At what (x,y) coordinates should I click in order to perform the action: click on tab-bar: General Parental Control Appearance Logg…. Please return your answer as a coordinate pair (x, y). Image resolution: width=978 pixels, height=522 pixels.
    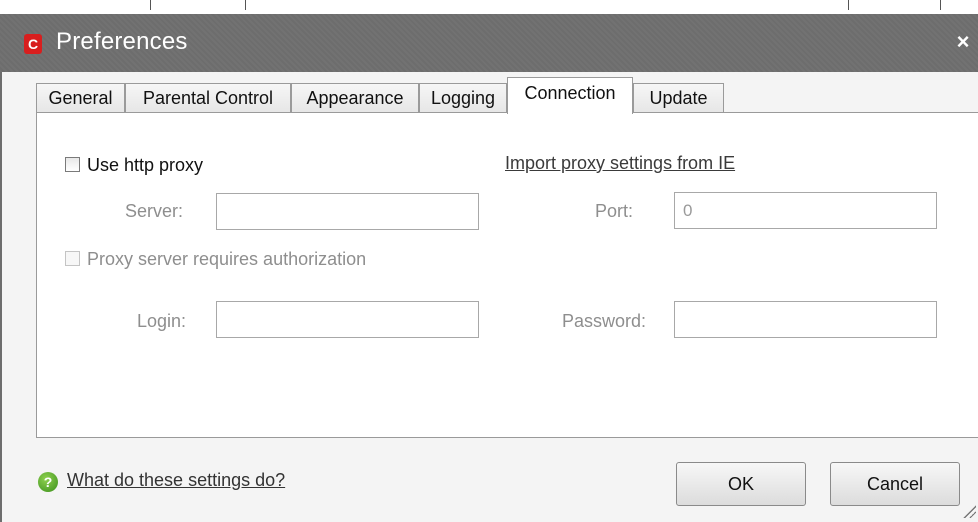
    Looking at the image, I should click on (386, 95).